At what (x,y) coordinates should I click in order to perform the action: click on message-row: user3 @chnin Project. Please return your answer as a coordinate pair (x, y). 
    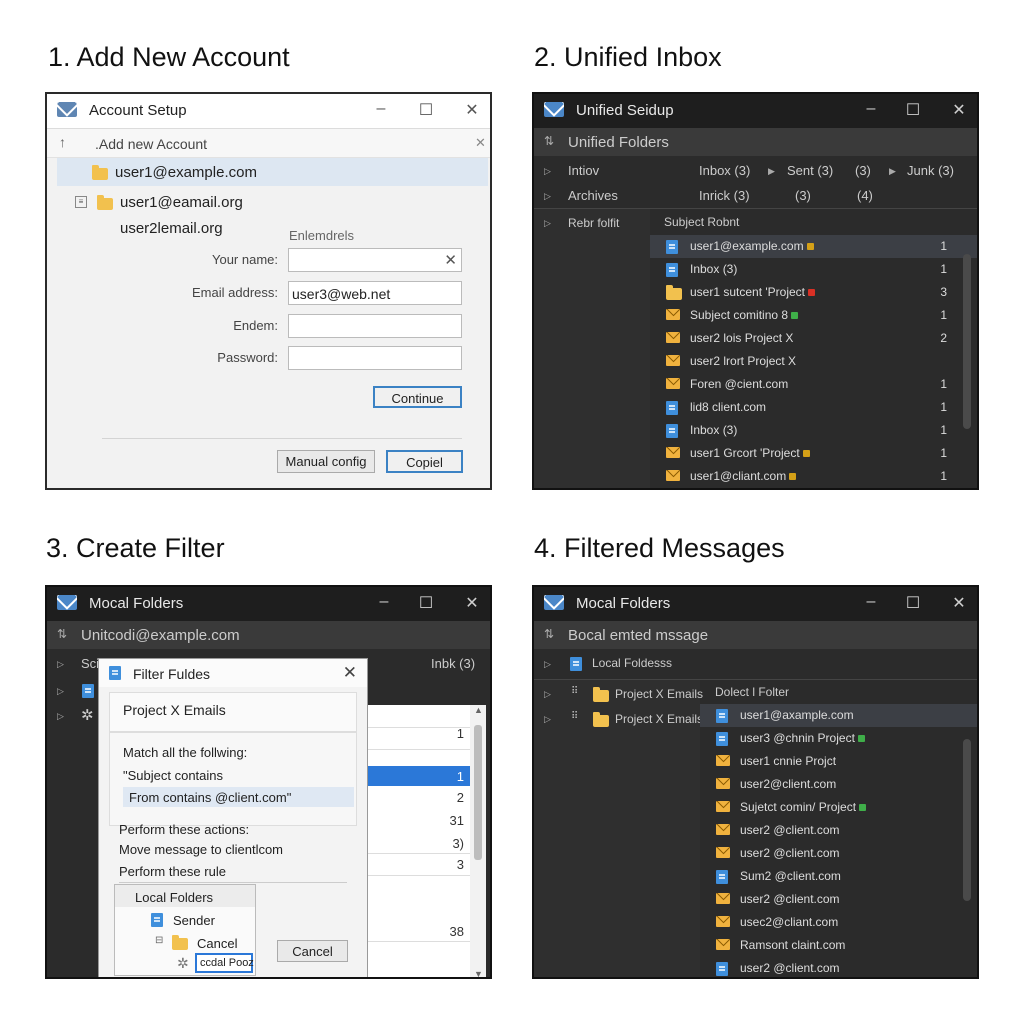
    Looking at the image, I should click on (838, 738).